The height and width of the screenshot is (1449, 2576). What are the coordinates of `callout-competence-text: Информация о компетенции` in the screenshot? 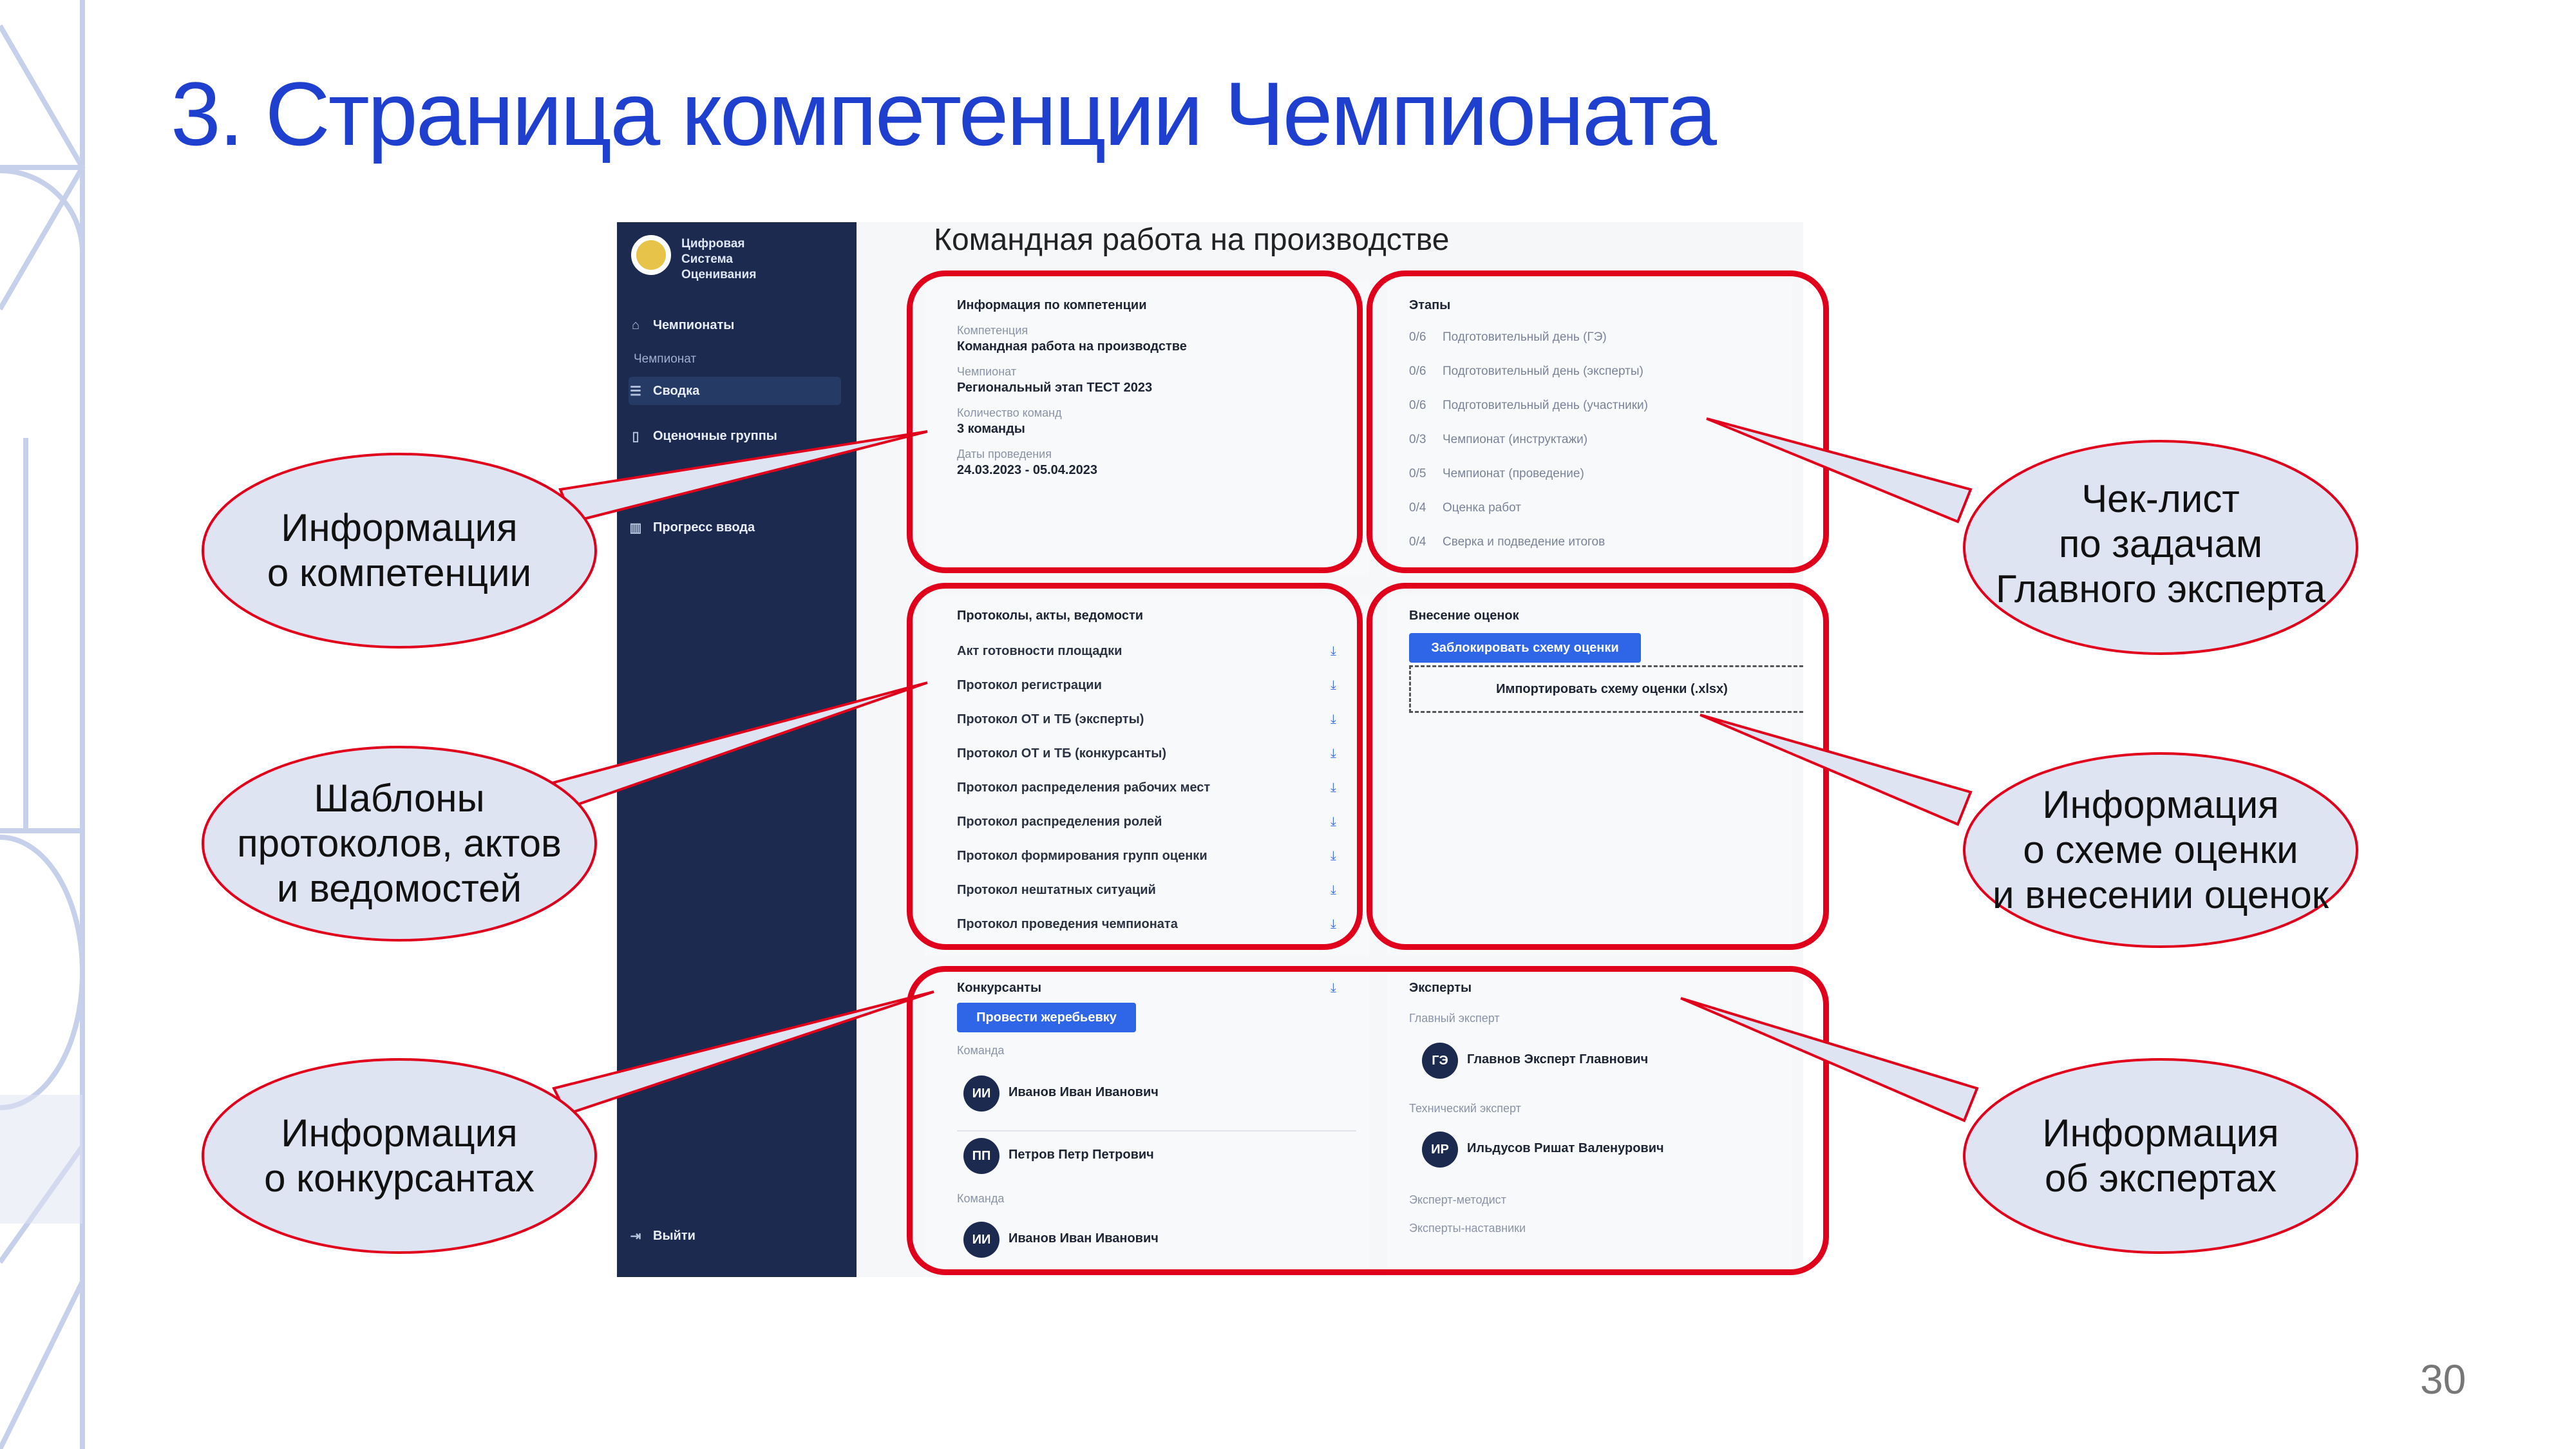 It's located at (399, 550).